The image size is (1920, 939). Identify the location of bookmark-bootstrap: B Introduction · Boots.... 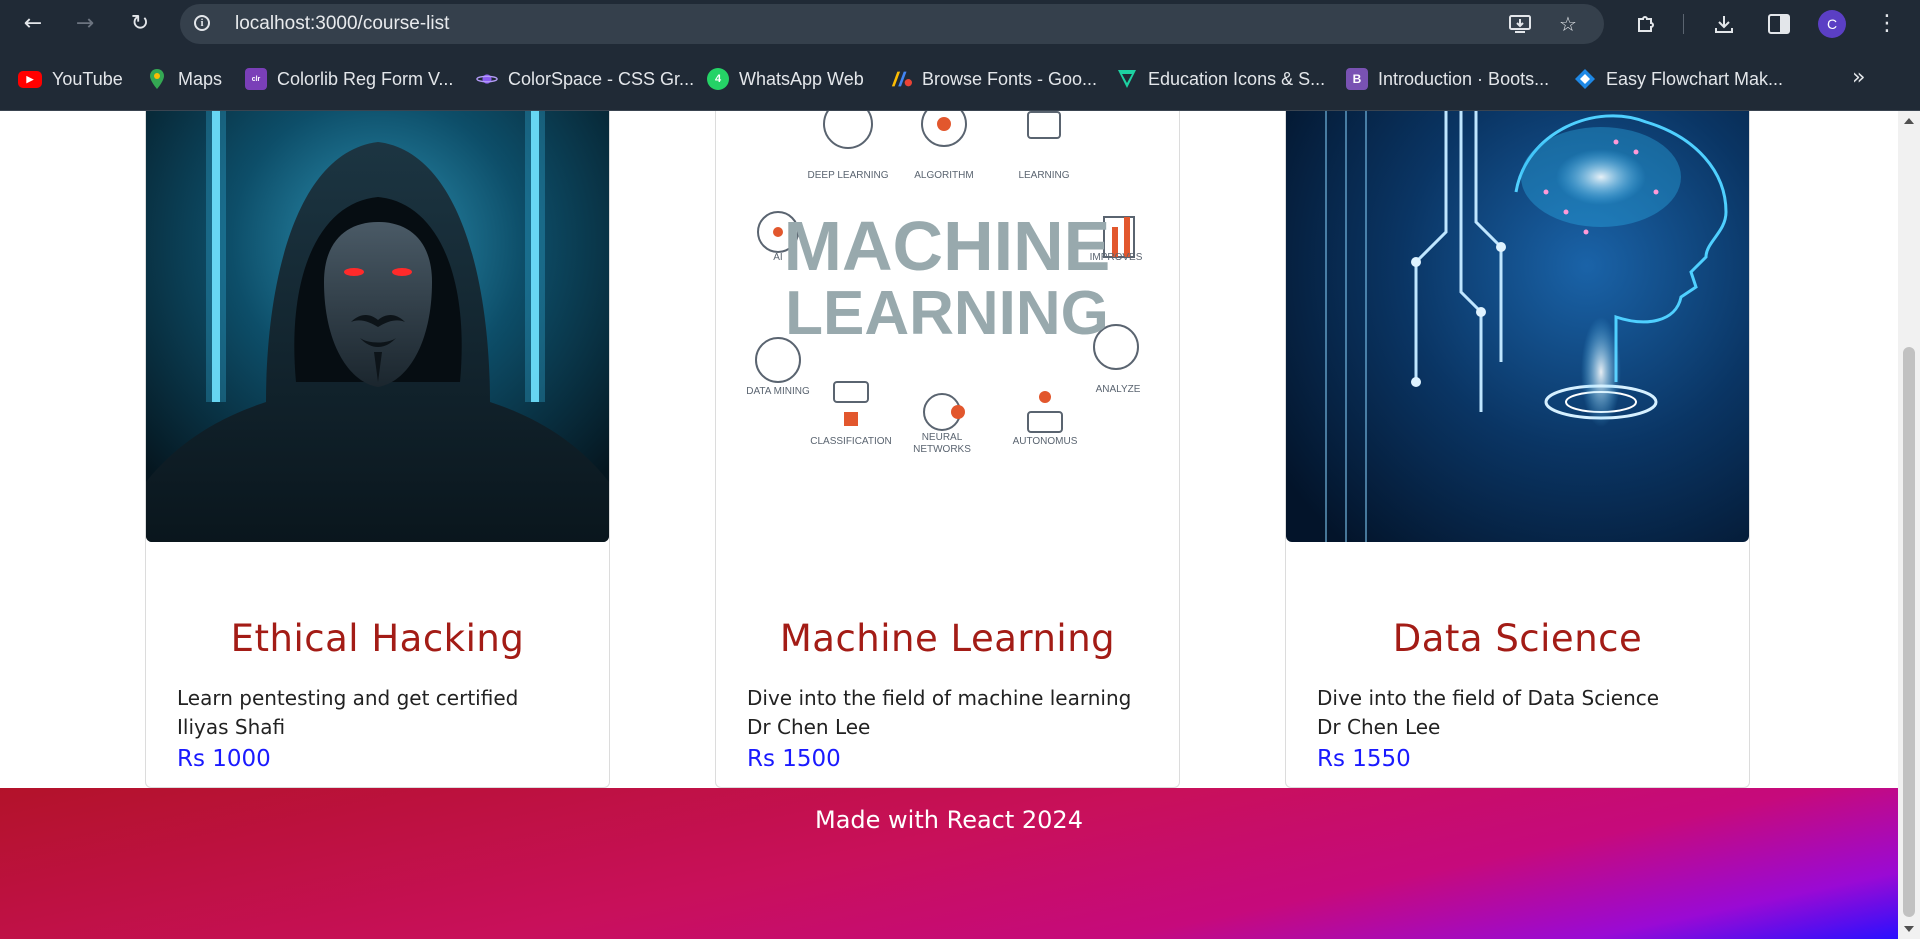
(1447, 79).